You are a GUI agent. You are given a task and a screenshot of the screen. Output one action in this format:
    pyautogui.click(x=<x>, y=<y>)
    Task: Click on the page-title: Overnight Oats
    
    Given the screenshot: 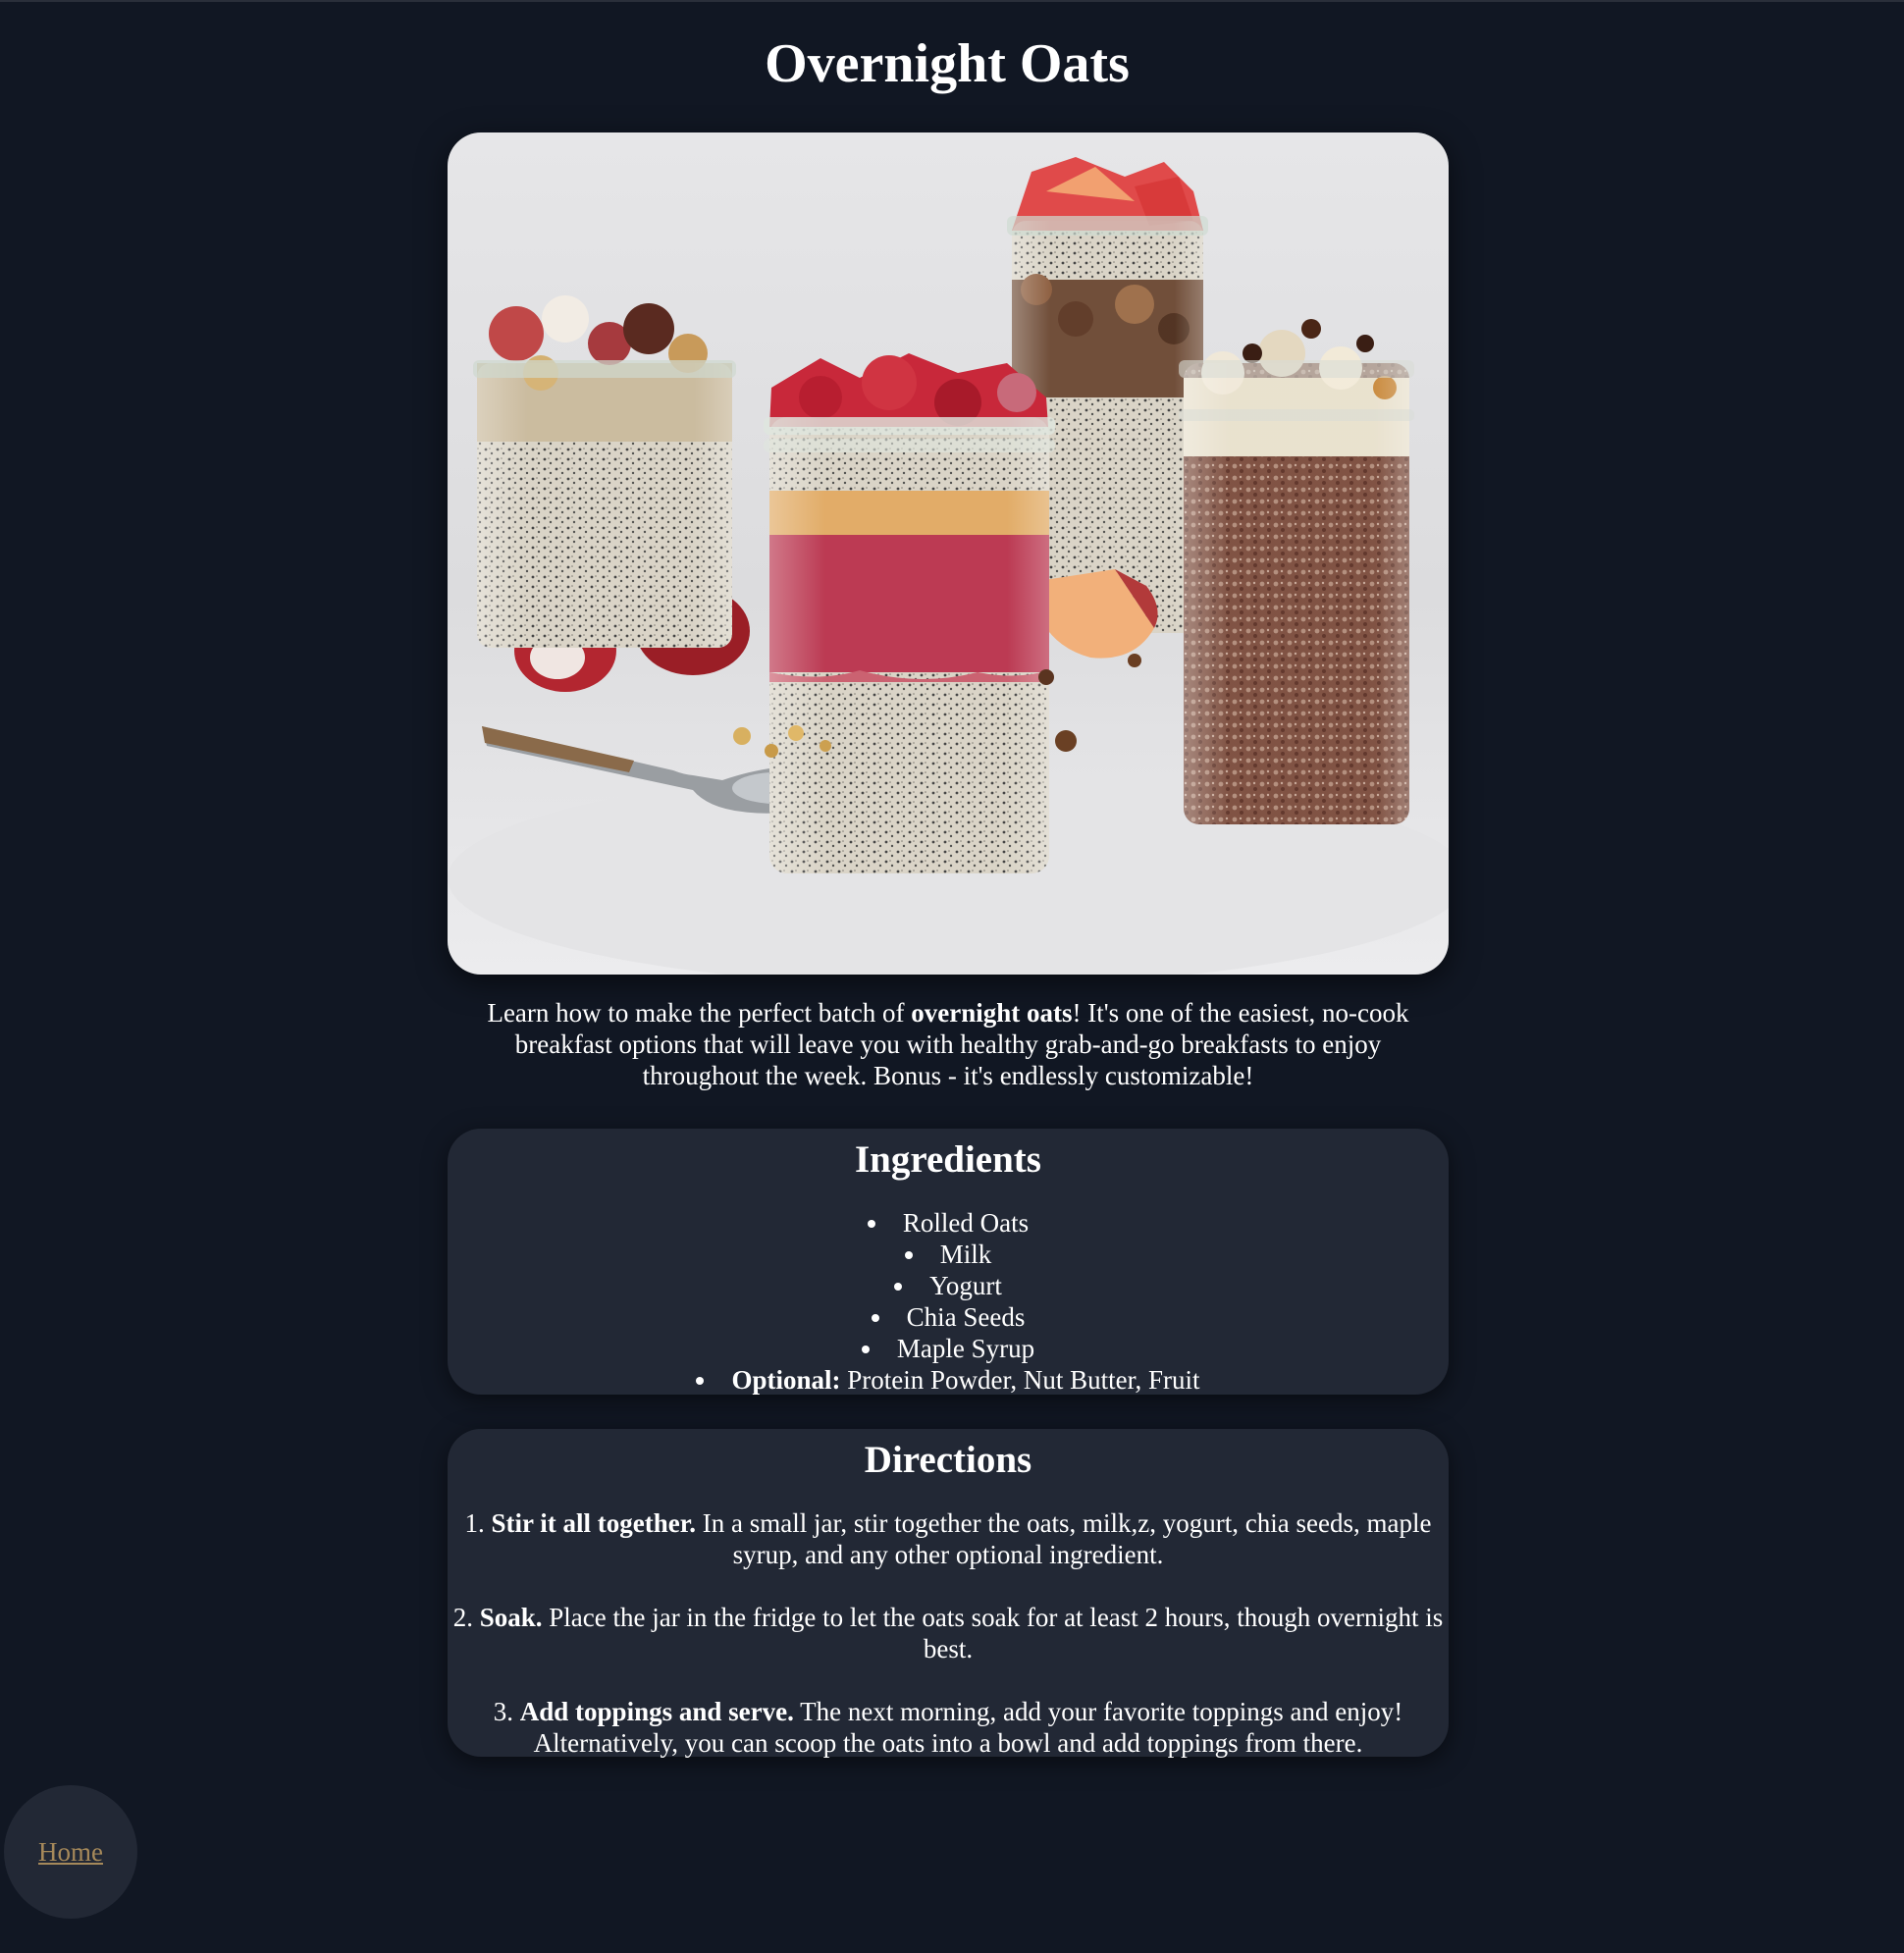 What is the action you would take?
    pyautogui.click(x=947, y=63)
    